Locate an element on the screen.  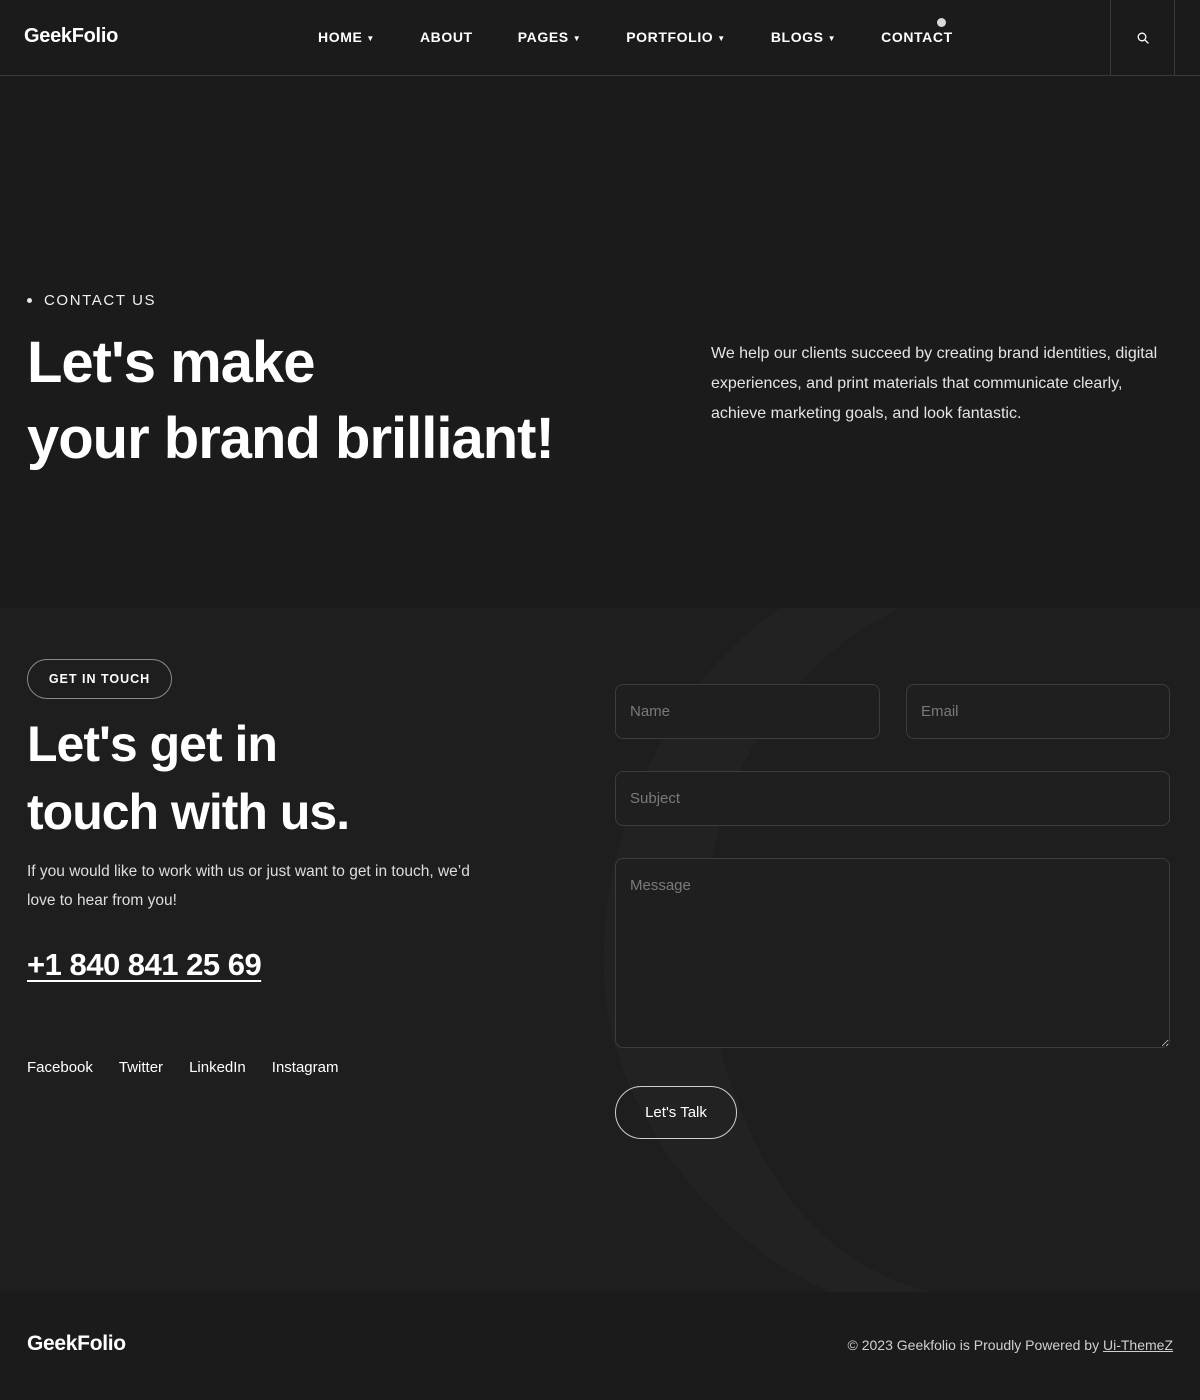
social-link-linkedin: LinkedIn is located at coordinates (217, 1067).